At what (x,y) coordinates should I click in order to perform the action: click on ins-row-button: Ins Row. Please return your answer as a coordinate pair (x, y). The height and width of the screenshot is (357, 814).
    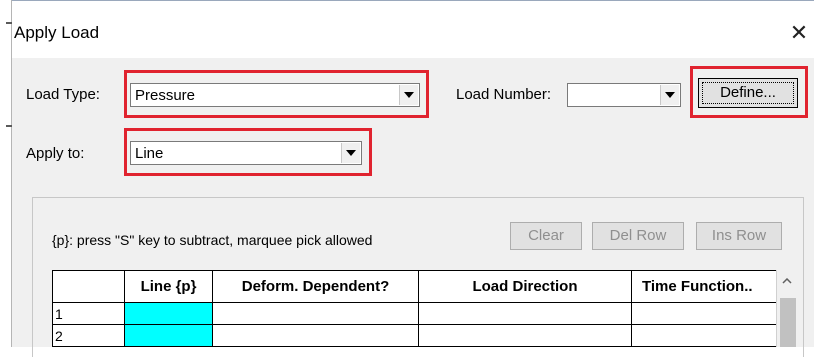
    Looking at the image, I should click on (739, 236).